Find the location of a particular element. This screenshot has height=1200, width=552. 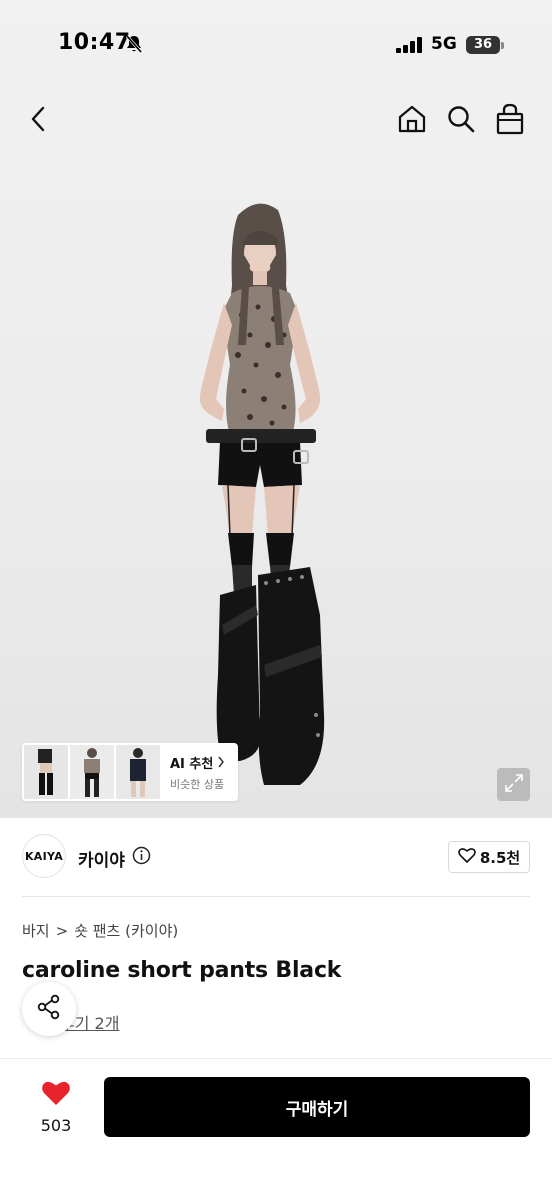

brand-logo: KAIYA is located at coordinates (44, 856).